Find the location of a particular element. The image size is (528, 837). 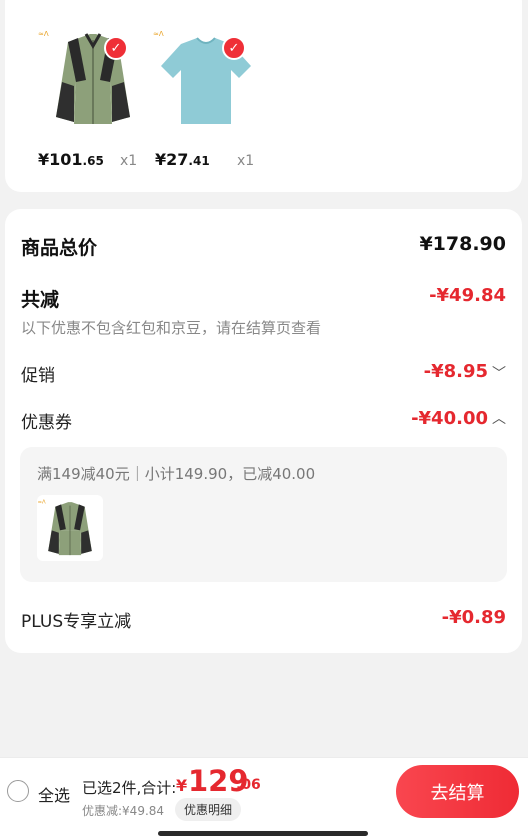

plus-discount-row: PLUS专享立减 -¥0.89 is located at coordinates (263, 619).